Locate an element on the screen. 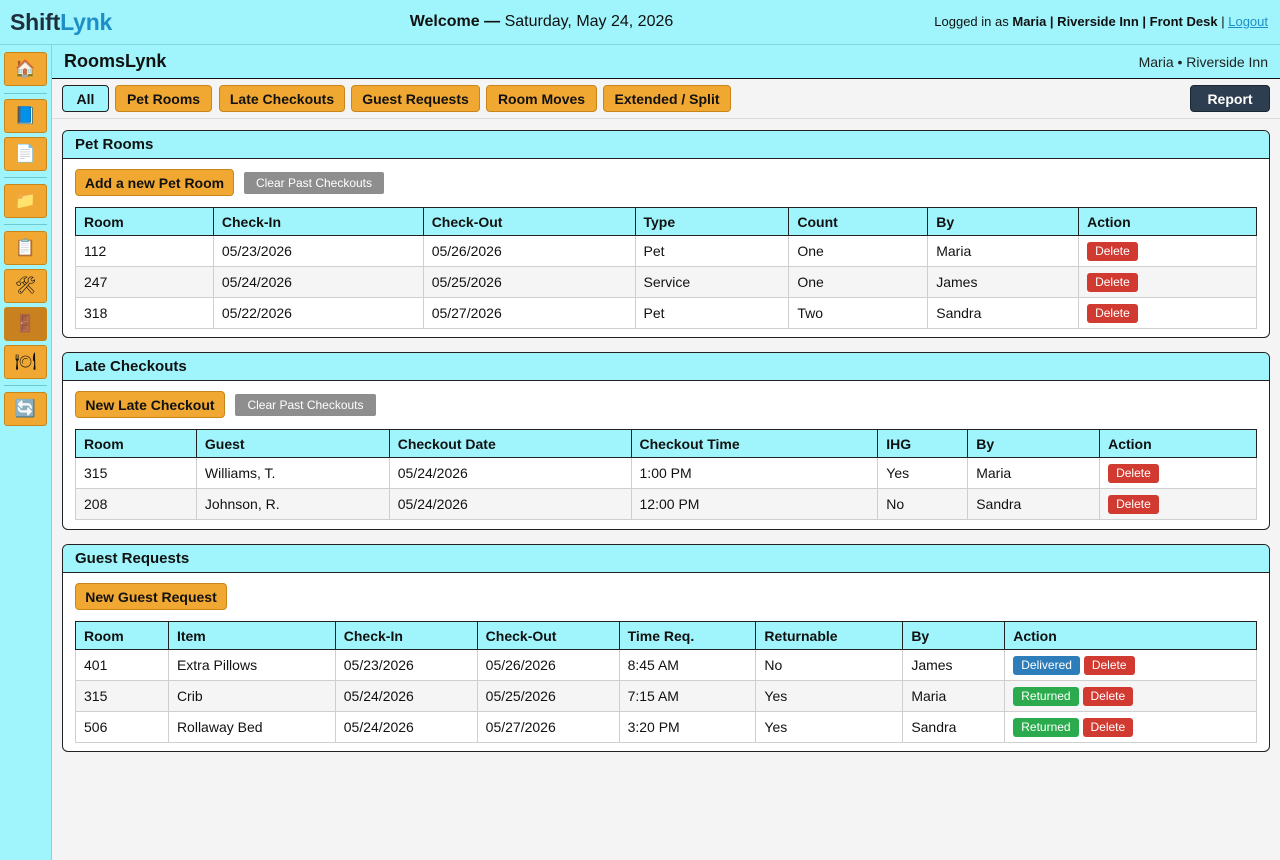  new-late-checkout-button: New Late Checkout is located at coordinates (150, 404).